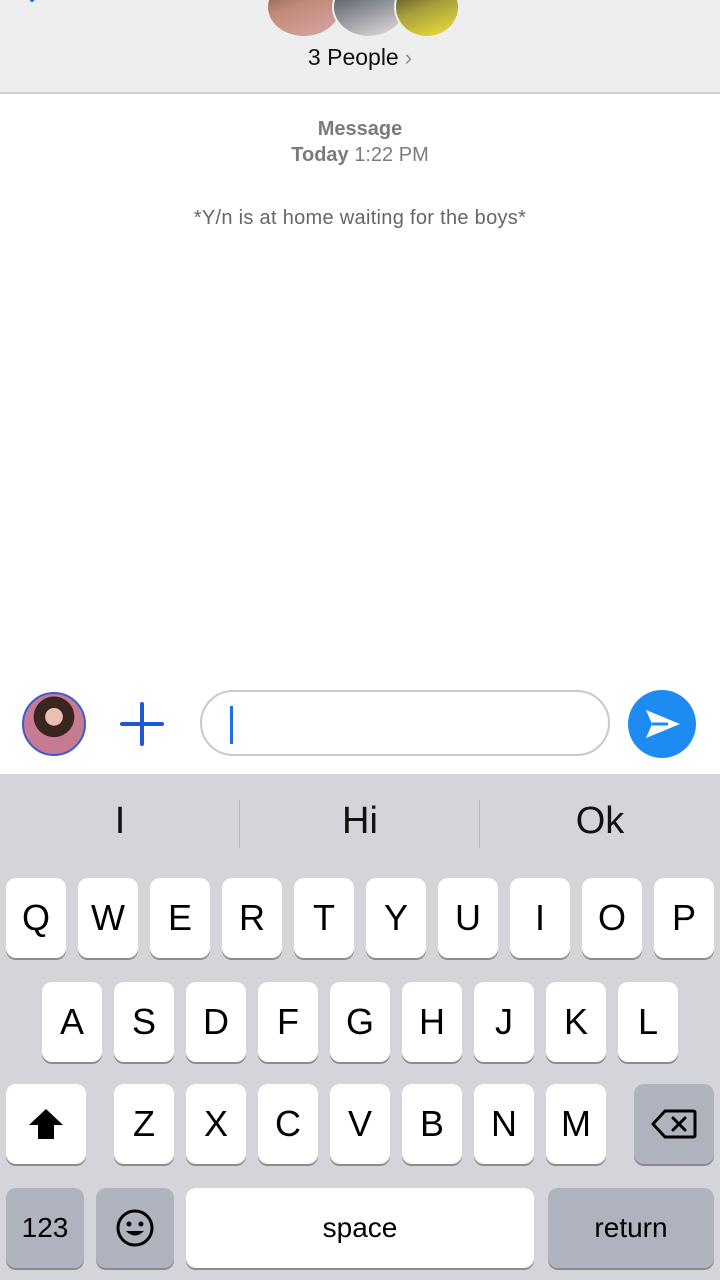 This screenshot has width=720, height=1280. Describe the element at coordinates (612, 918) in the screenshot. I see `key-o: O` at that location.